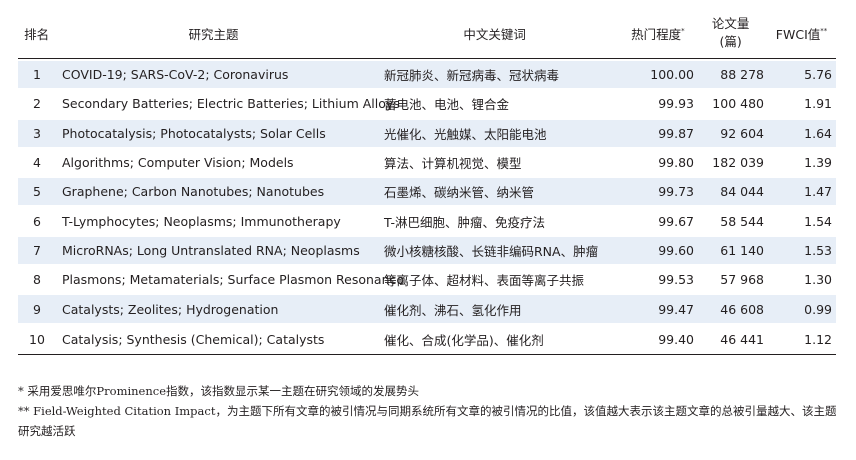  I want to click on cell-fwci: 1.47, so click(818, 192).